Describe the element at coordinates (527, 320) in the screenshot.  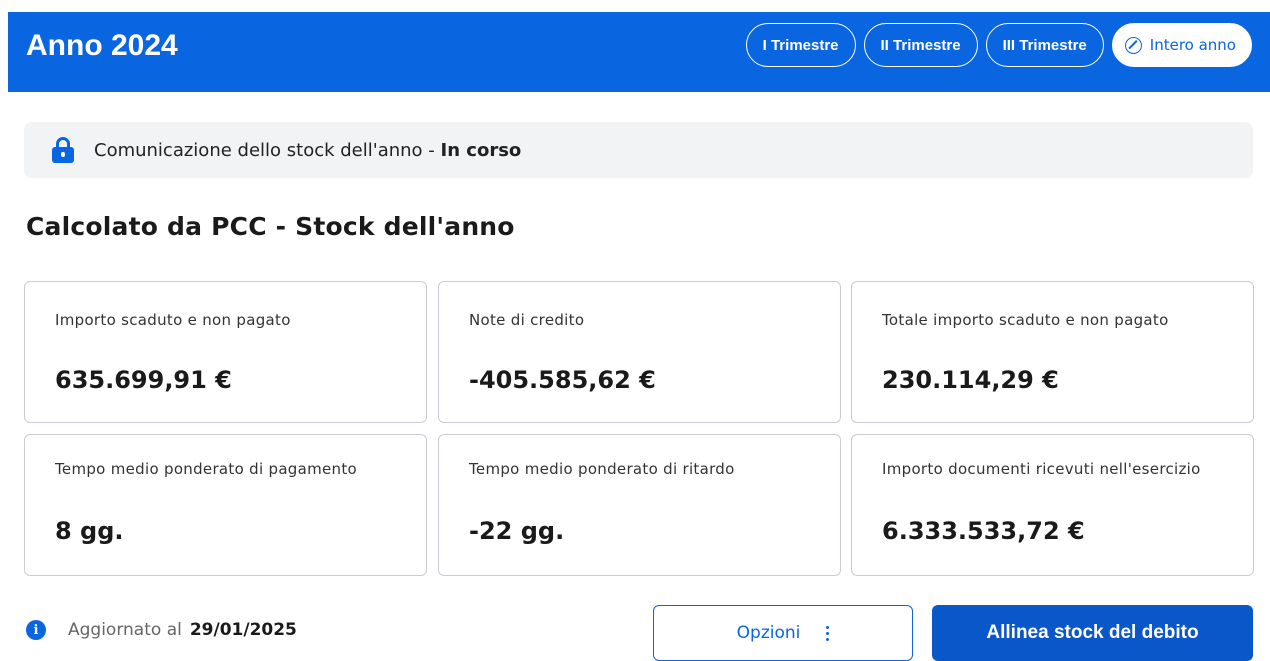
I see `card-label: Note di credito` at that location.